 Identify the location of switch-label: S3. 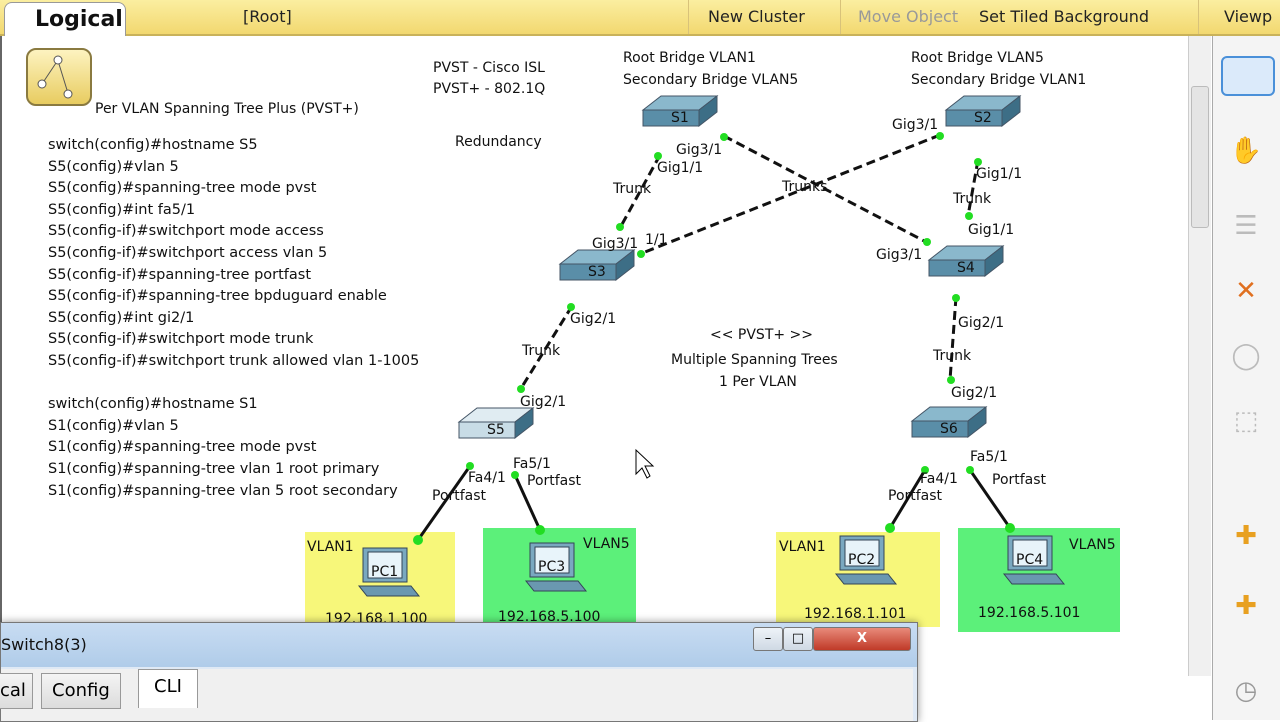
(597, 272).